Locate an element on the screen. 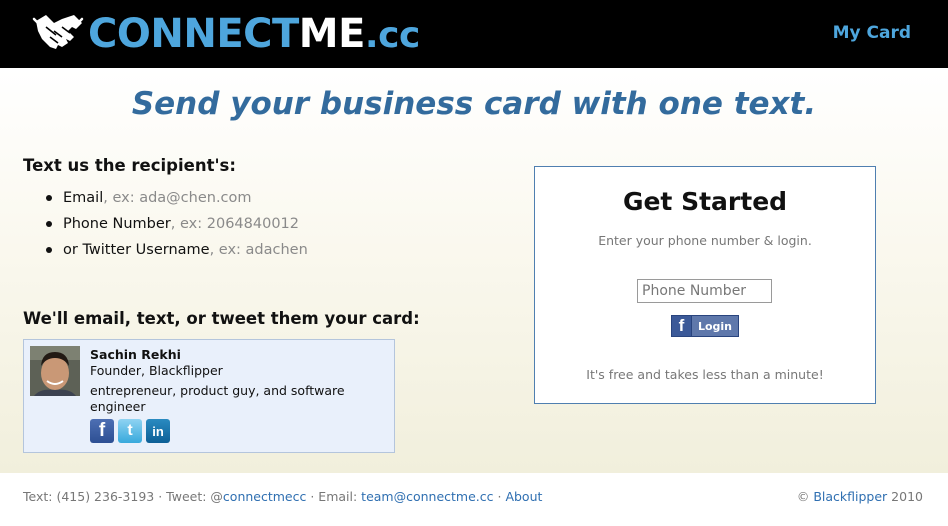  item-label: Email is located at coordinates (83, 198).